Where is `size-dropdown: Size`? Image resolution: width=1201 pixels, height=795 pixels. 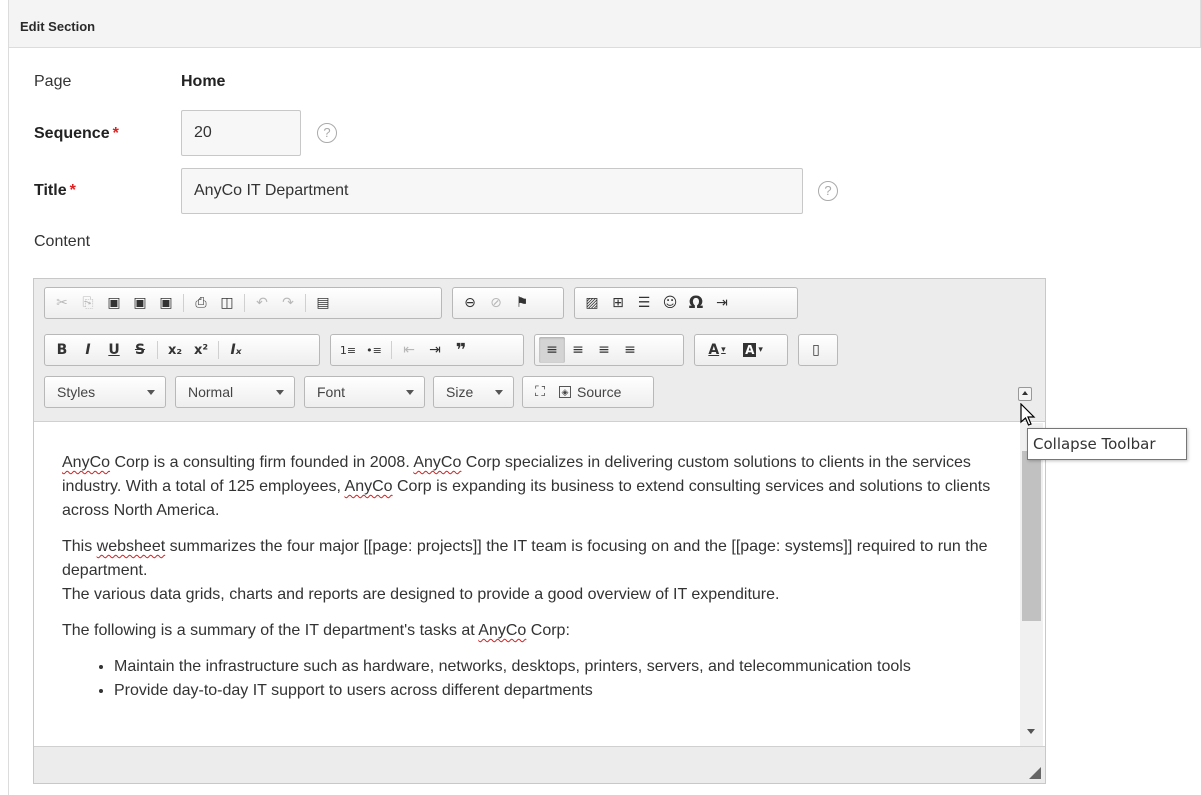 size-dropdown: Size is located at coordinates (473, 392).